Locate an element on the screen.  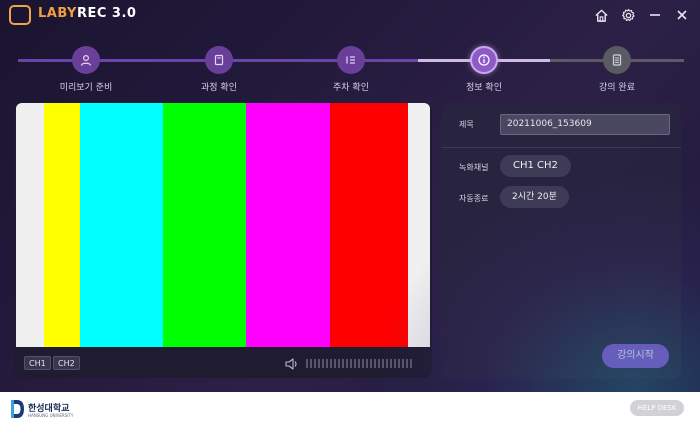
step-week-check: 주차 확인 is located at coordinates (351, 69).